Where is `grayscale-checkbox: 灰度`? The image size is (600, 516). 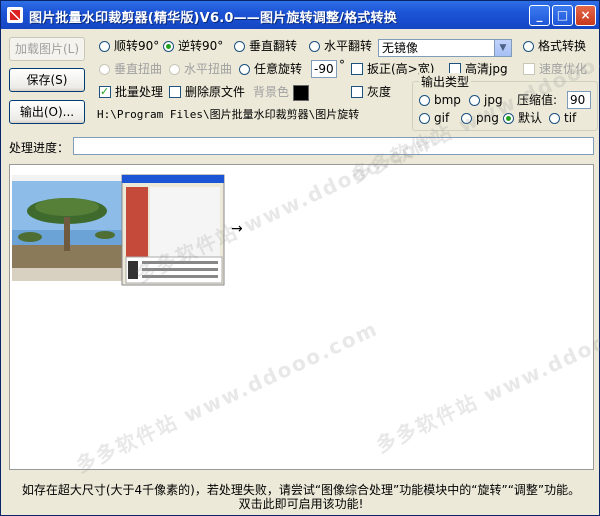 grayscale-checkbox: 灰度 is located at coordinates (371, 92).